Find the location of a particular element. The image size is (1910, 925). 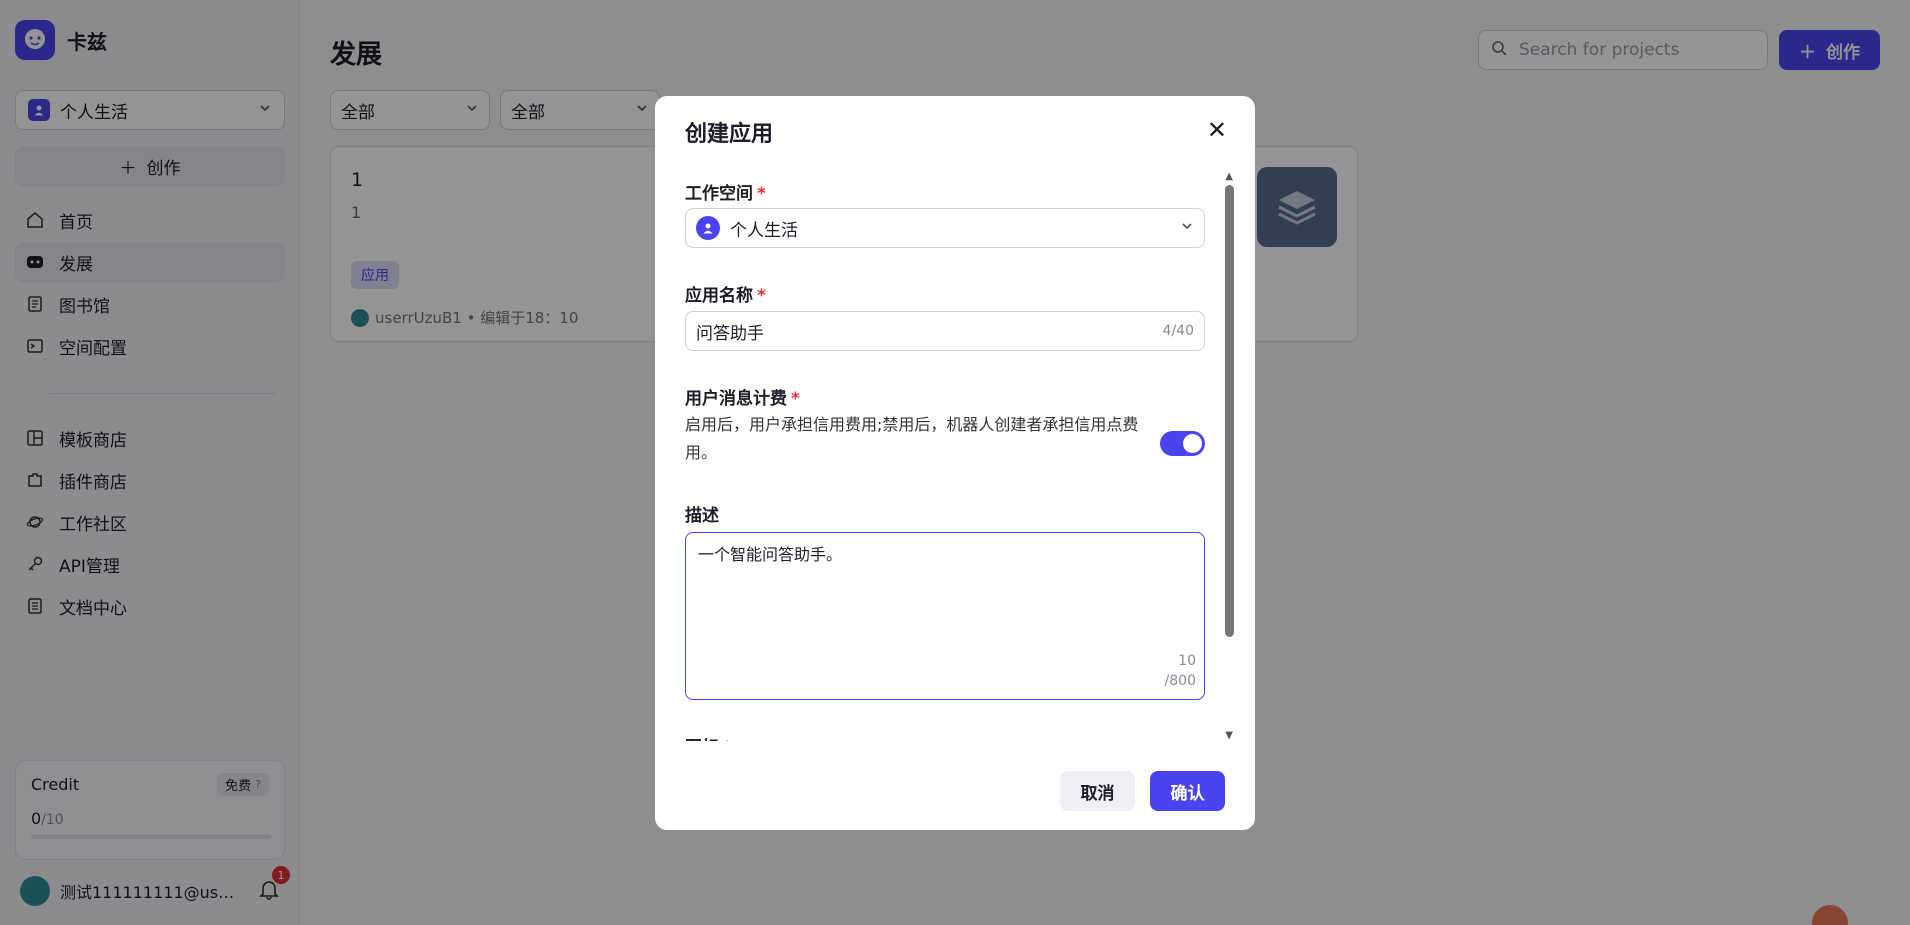

label-text: 应用名称 is located at coordinates (719, 296).